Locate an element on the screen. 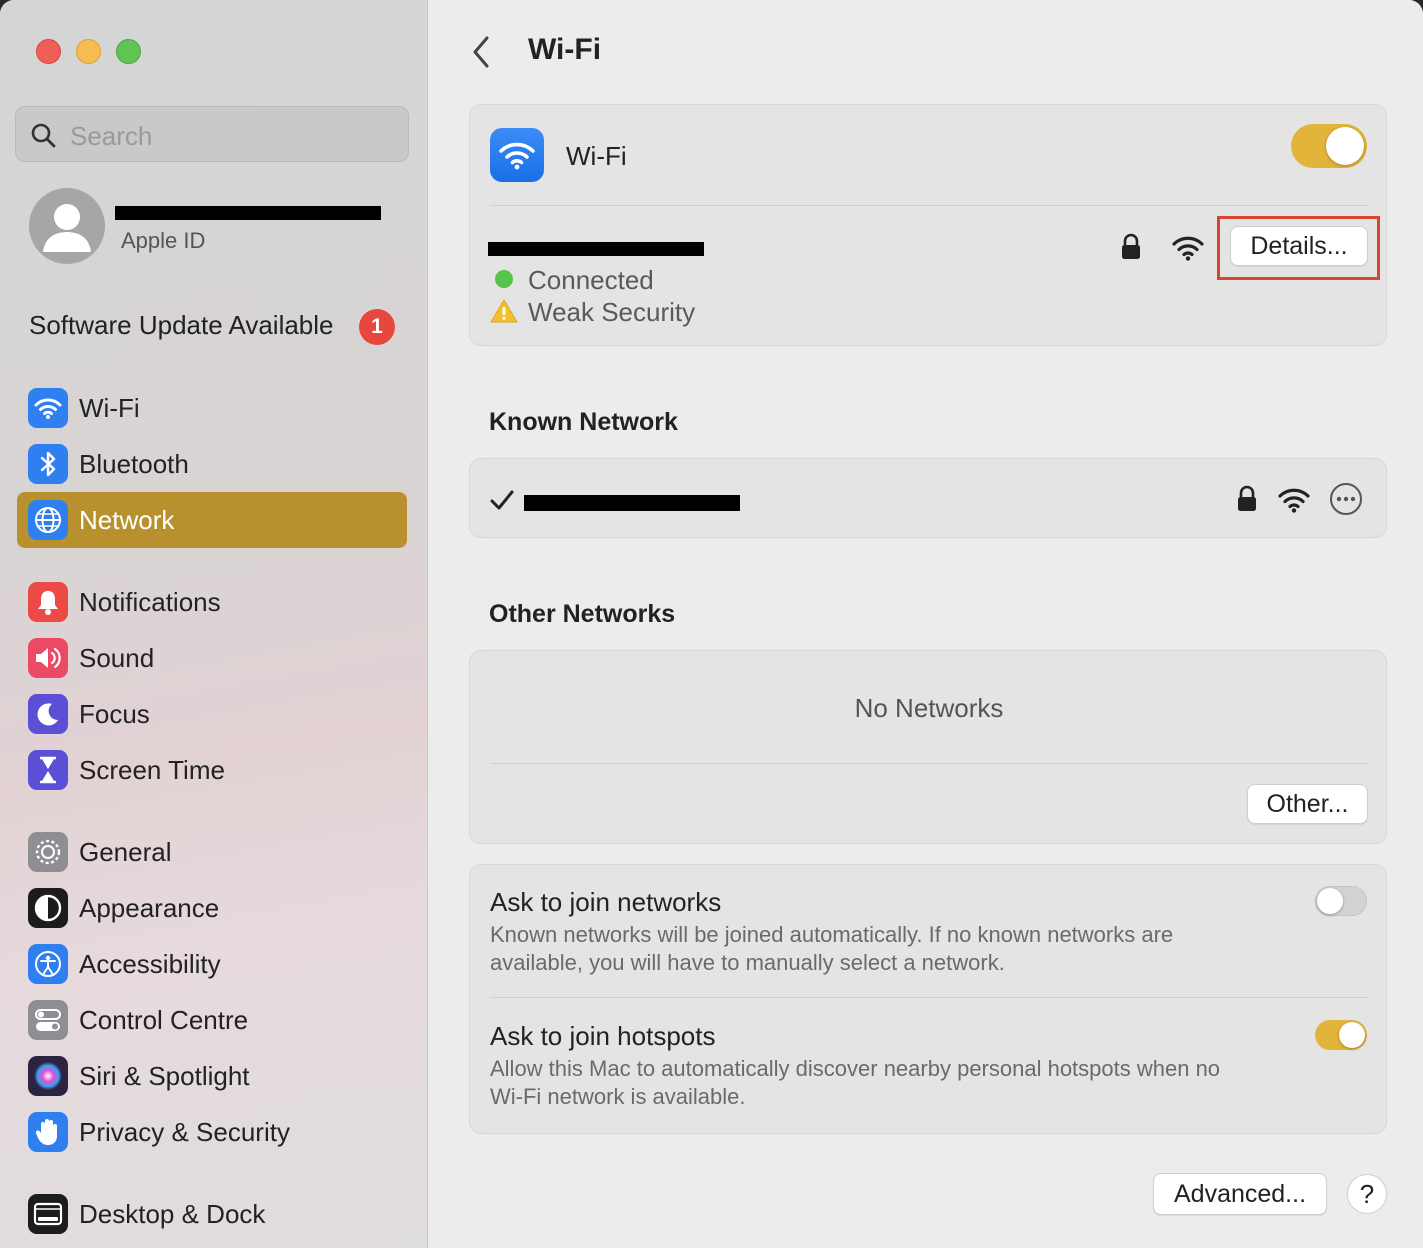  ask-join-networks-label: Ask to join networks is located at coordinates (606, 902).